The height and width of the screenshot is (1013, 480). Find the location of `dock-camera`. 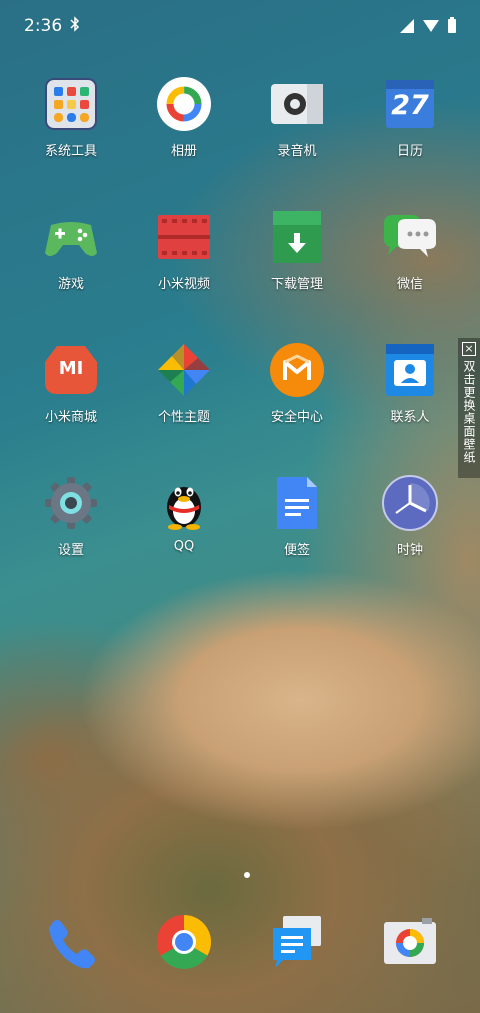

dock-camera is located at coordinates (410, 942).